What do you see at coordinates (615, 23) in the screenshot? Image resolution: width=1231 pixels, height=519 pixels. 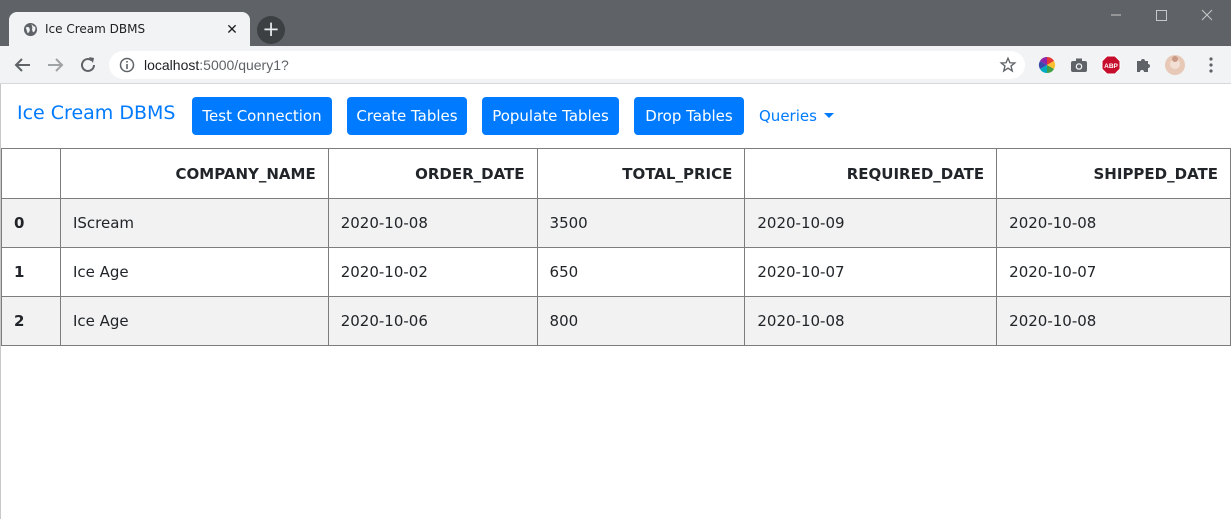 I see `browser-tabstrip: Ice Cream DBMS ✕ +` at bounding box center [615, 23].